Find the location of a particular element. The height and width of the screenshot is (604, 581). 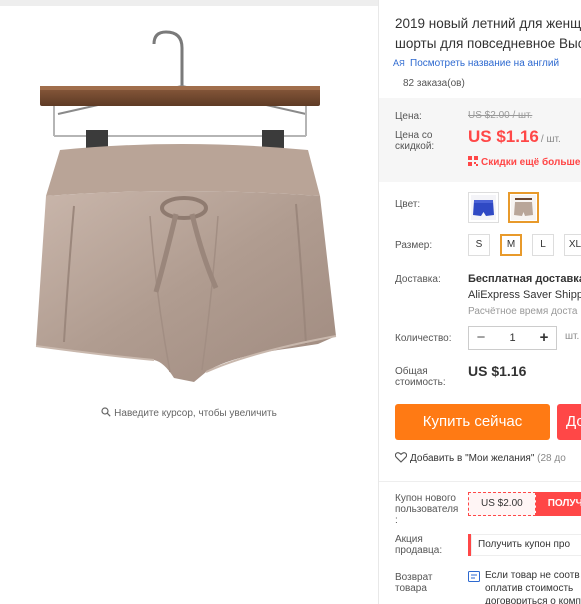

svg-text: Я is located at coordinates (402, 63).